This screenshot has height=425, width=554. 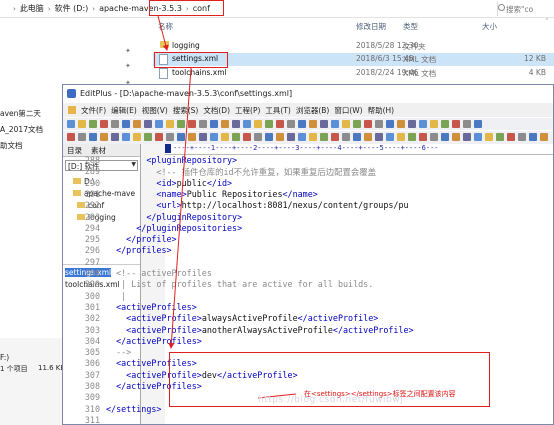 I want to click on annotation-note: 在<settings></settings>标签之间配置该内容, so click(x=380, y=394).